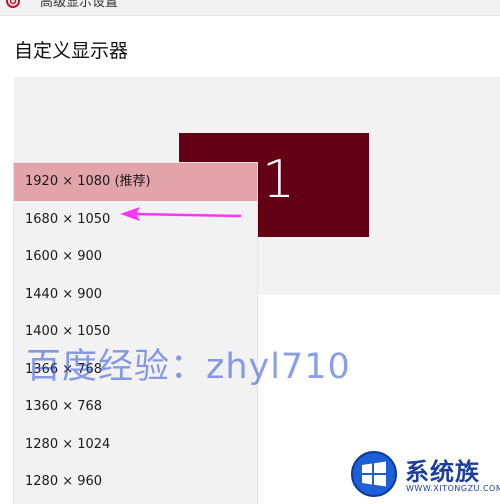 The height and width of the screenshot is (504, 500). What do you see at coordinates (135, 257) in the screenshot?
I see `resolution-option: 1600 × 900` at bounding box center [135, 257].